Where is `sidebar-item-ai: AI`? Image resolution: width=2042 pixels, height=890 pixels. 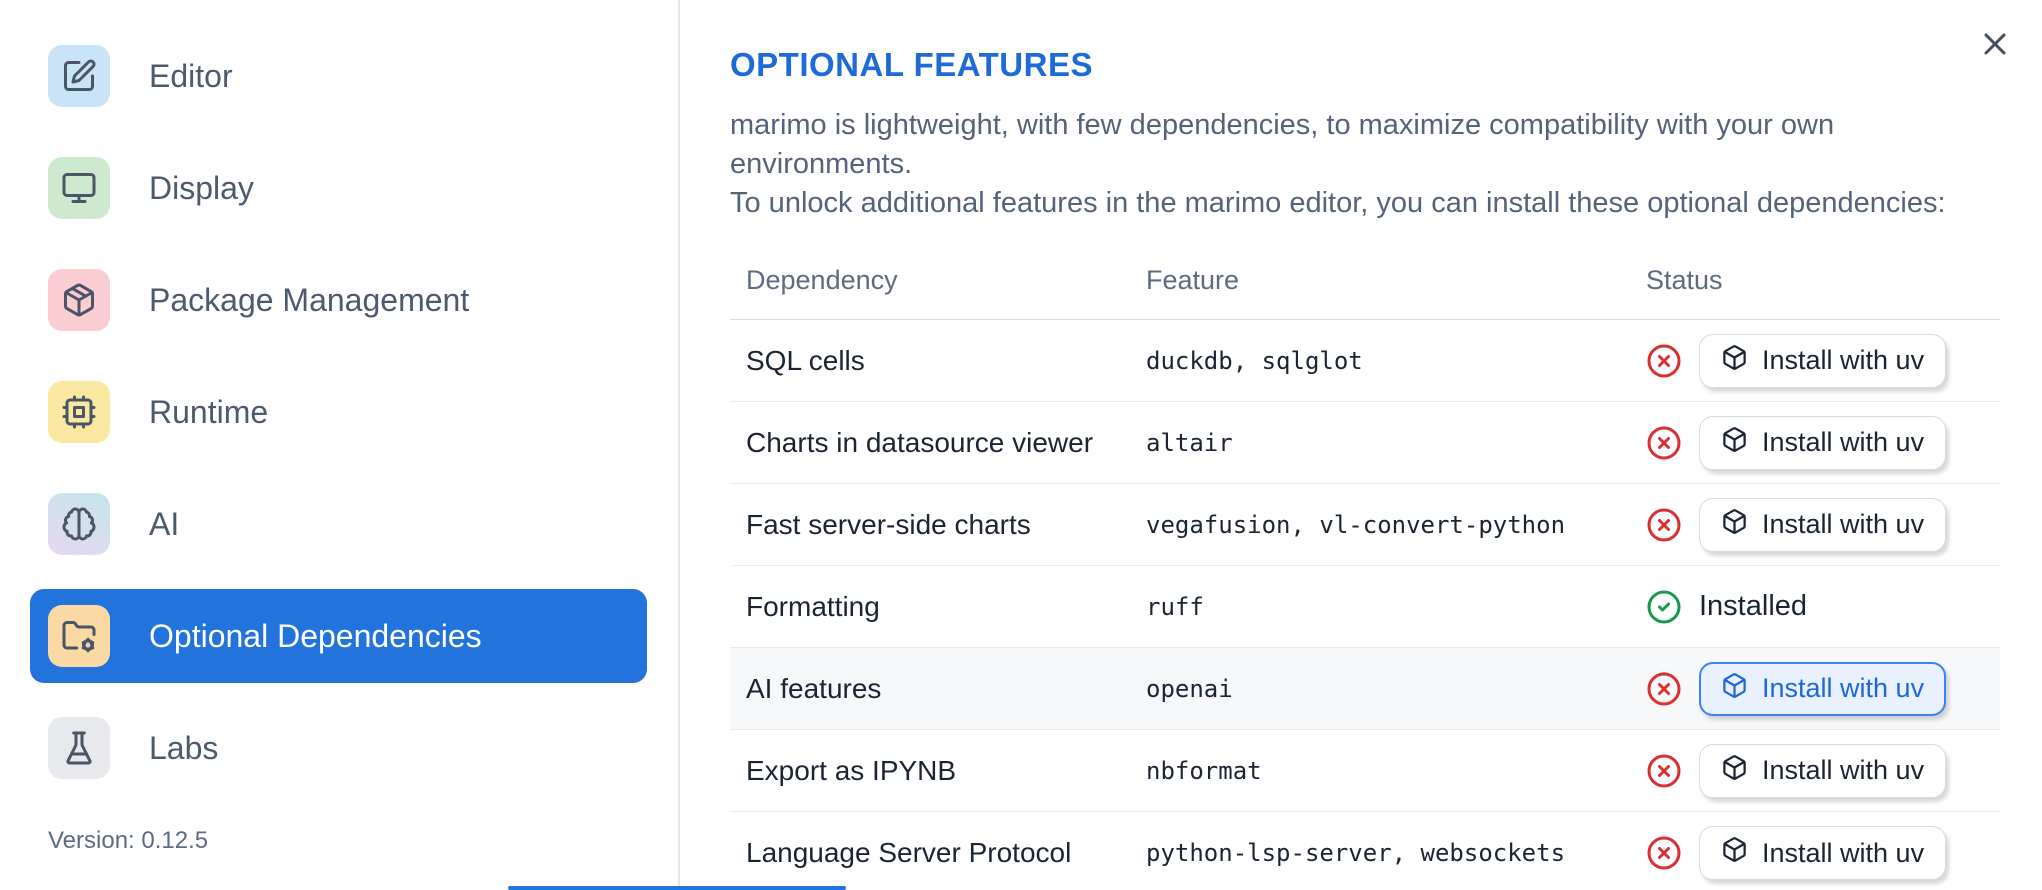
sidebar-item-ai: AI is located at coordinates (338, 524).